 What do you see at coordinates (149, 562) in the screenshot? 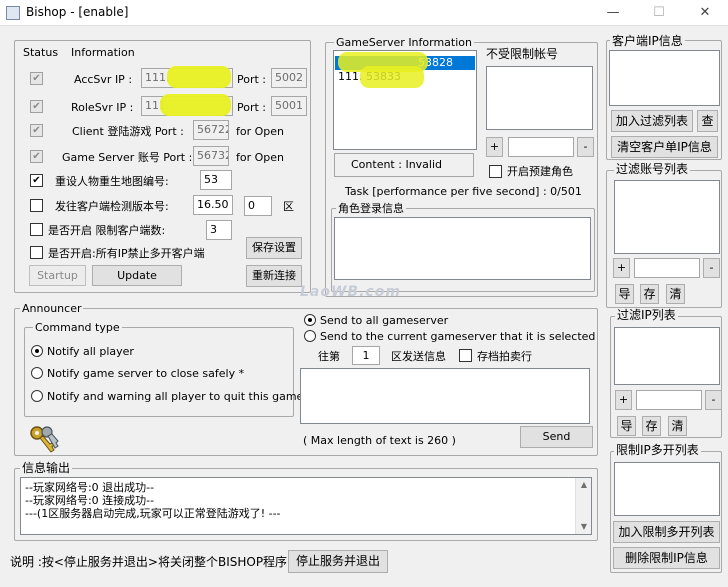
I see `footer-note: 说明 :按<停止服务并退出>将关闭整个BISHOP程序` at bounding box center [149, 562].